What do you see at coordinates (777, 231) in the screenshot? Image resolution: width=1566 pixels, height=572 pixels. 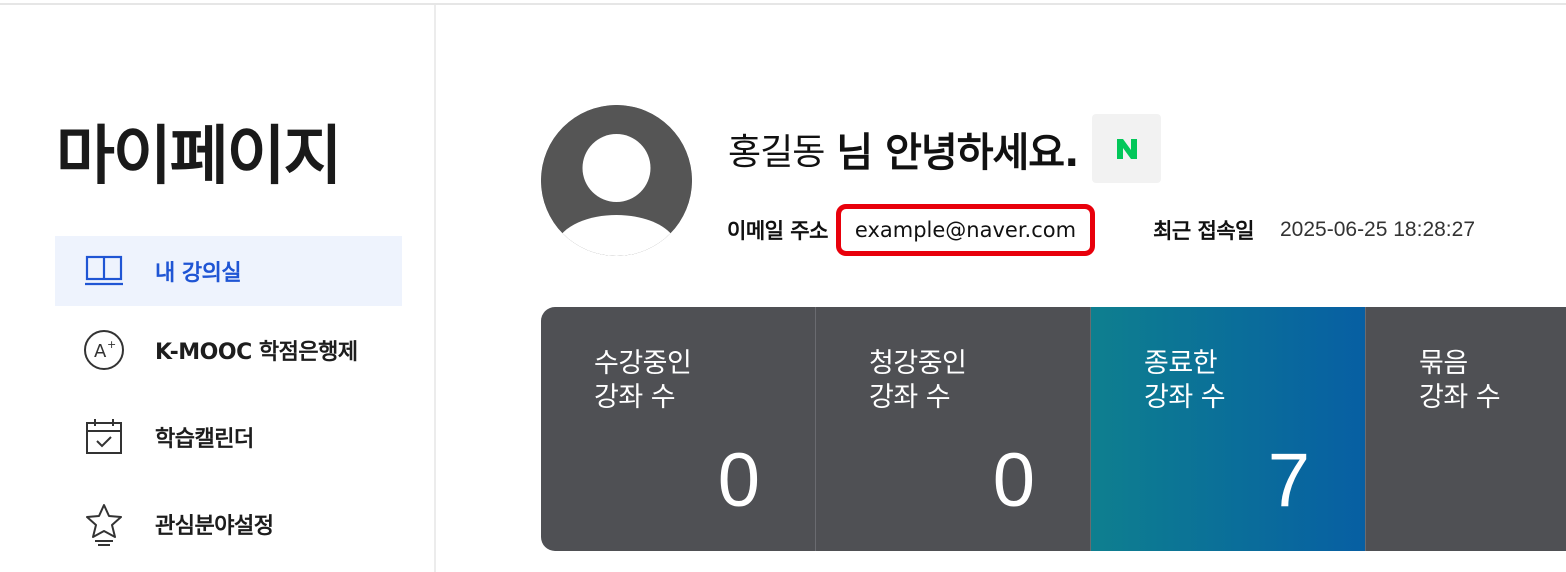 I see `email-label: 이메일 주소` at bounding box center [777, 231].